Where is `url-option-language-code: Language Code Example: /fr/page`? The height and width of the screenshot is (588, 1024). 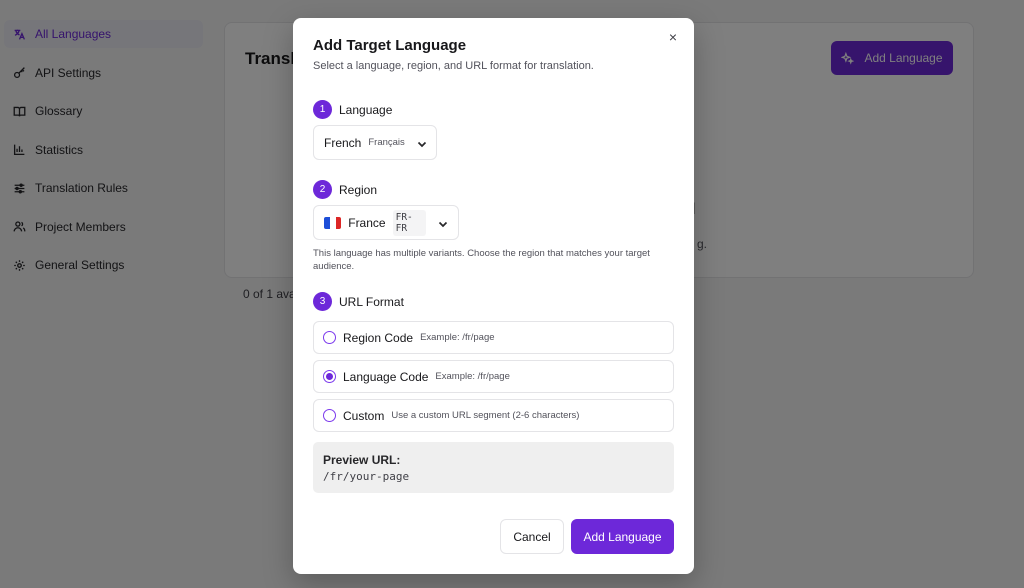 url-option-language-code: Language Code Example: /fr/page is located at coordinates (493, 376).